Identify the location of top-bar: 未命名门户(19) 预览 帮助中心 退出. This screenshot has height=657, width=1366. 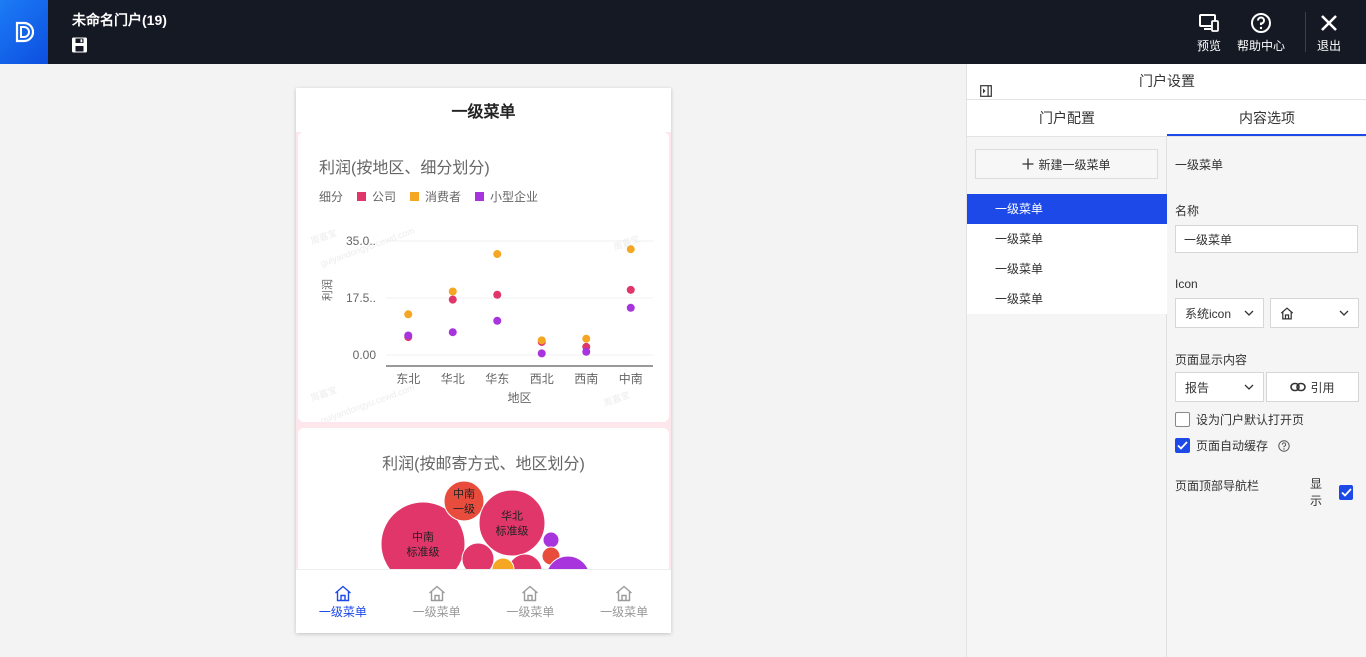
(683, 32).